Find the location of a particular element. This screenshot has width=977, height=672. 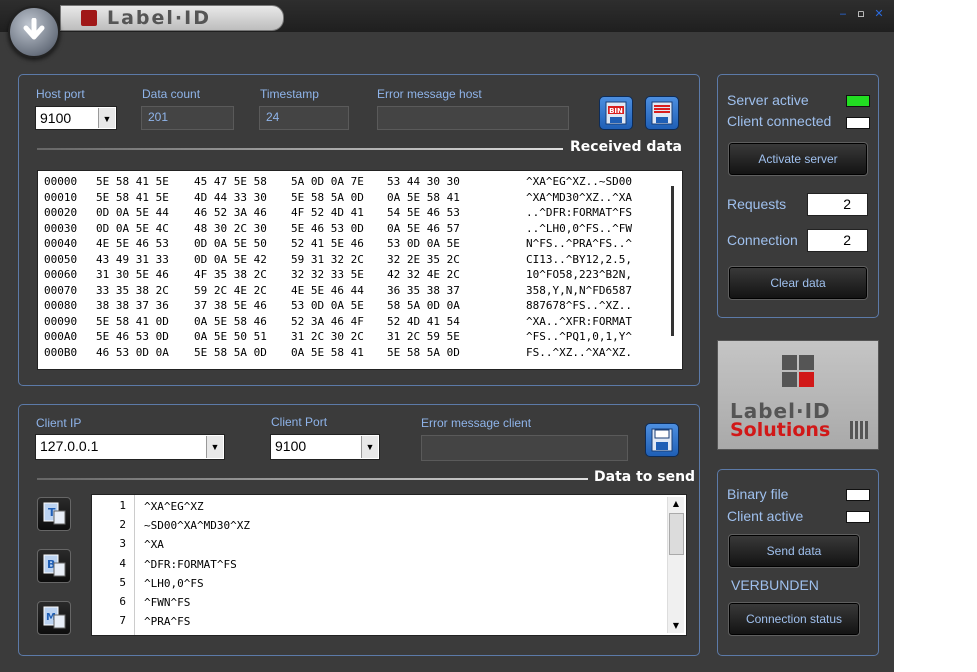

editor-line: ^XA is located at coordinates (154, 544).